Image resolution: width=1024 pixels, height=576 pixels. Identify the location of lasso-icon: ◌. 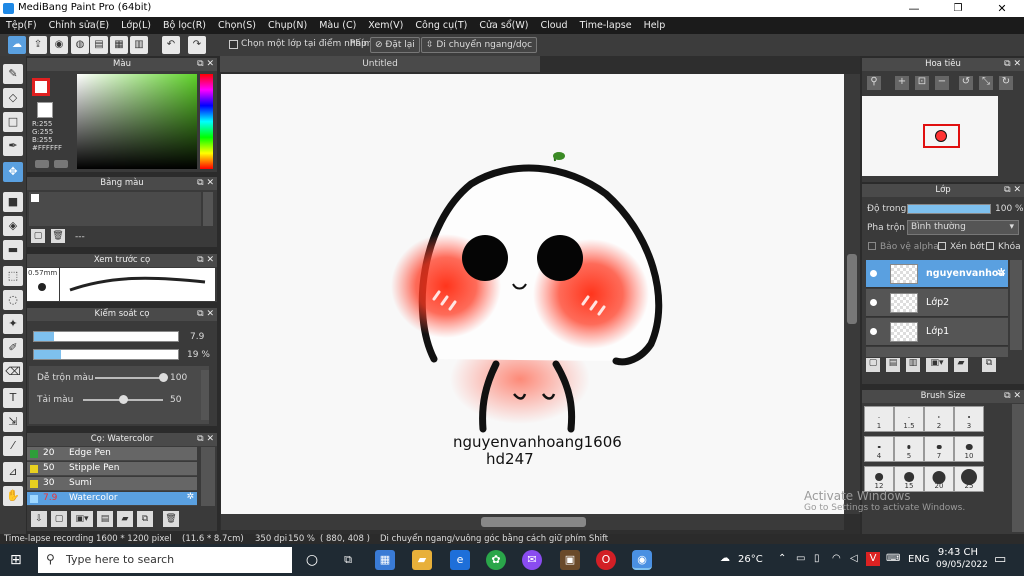
(13, 300).